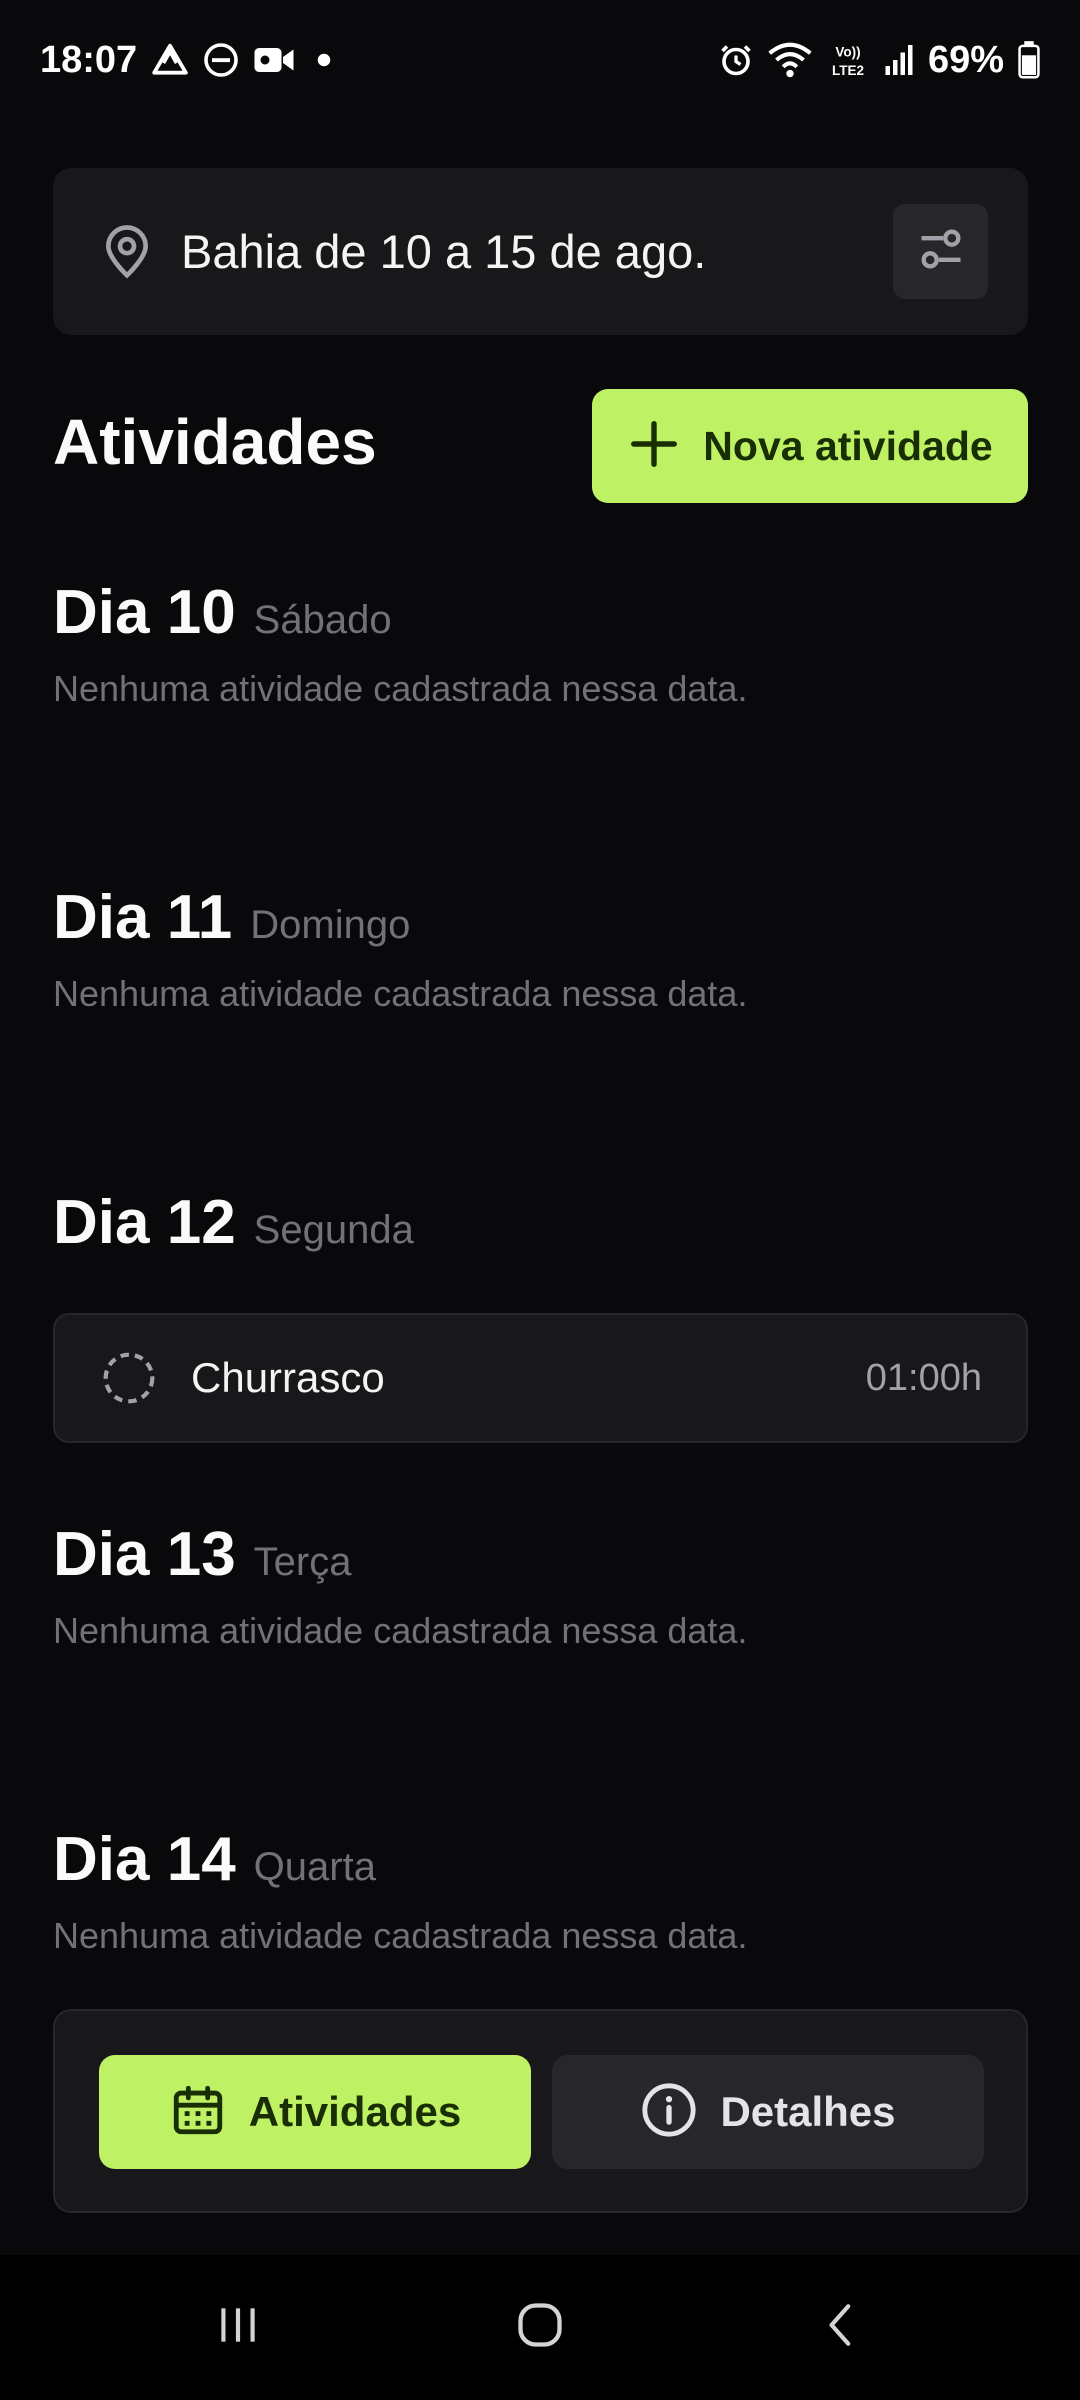 Image resolution: width=1080 pixels, height=2400 pixels. I want to click on page-title: Atividades, so click(215, 442).